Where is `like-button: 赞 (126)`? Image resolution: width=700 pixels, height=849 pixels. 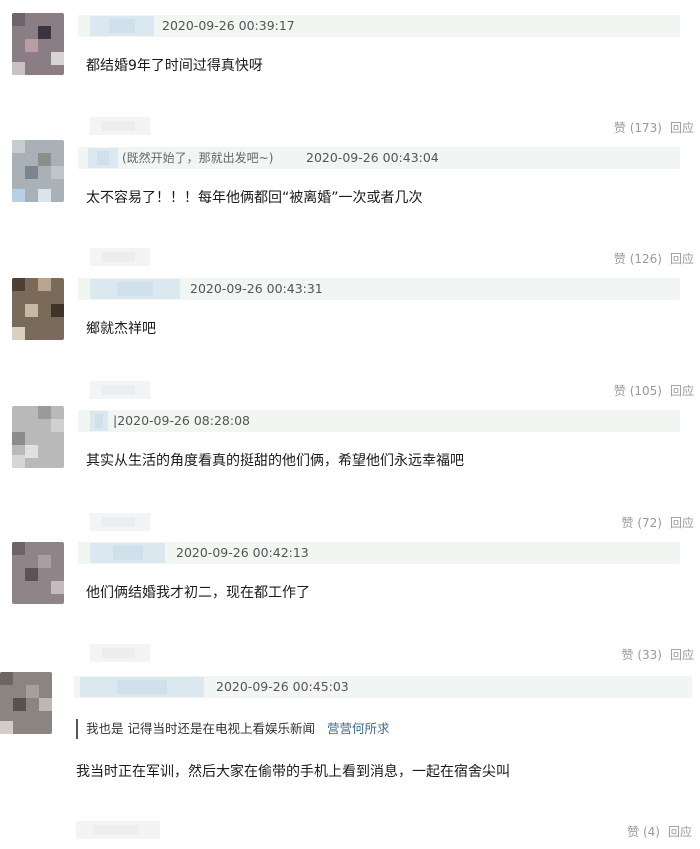 like-button: 赞 (126) is located at coordinates (638, 259).